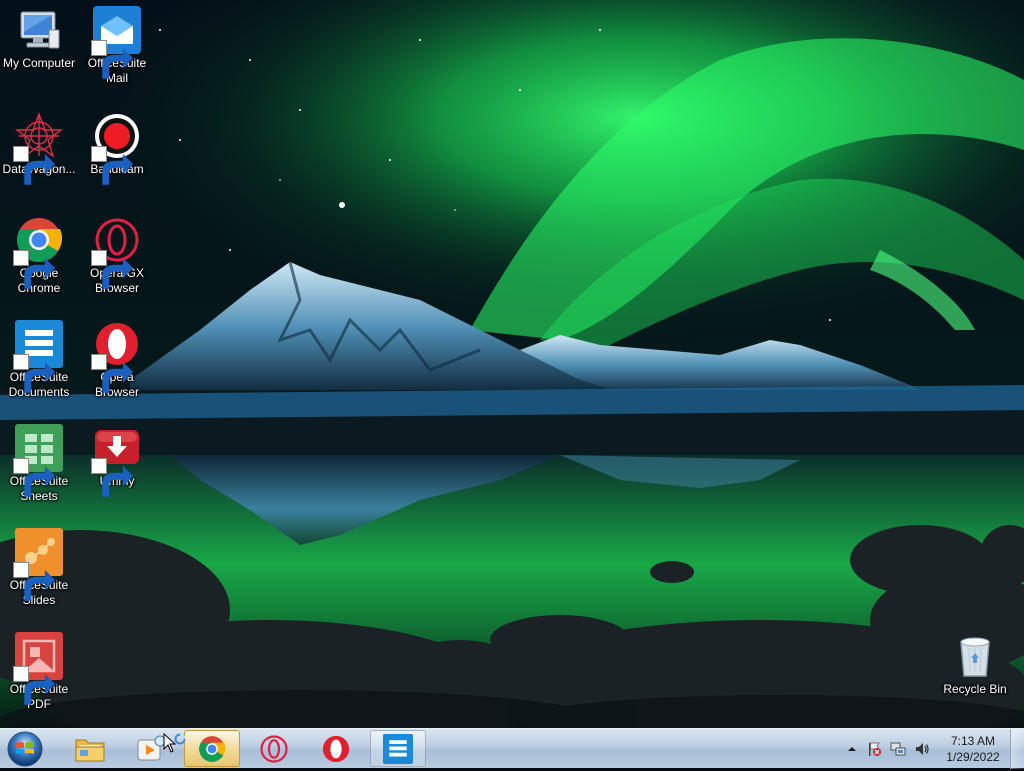 The image size is (1024, 771). I want to click on windows-start-orb-icon, so click(25, 749).